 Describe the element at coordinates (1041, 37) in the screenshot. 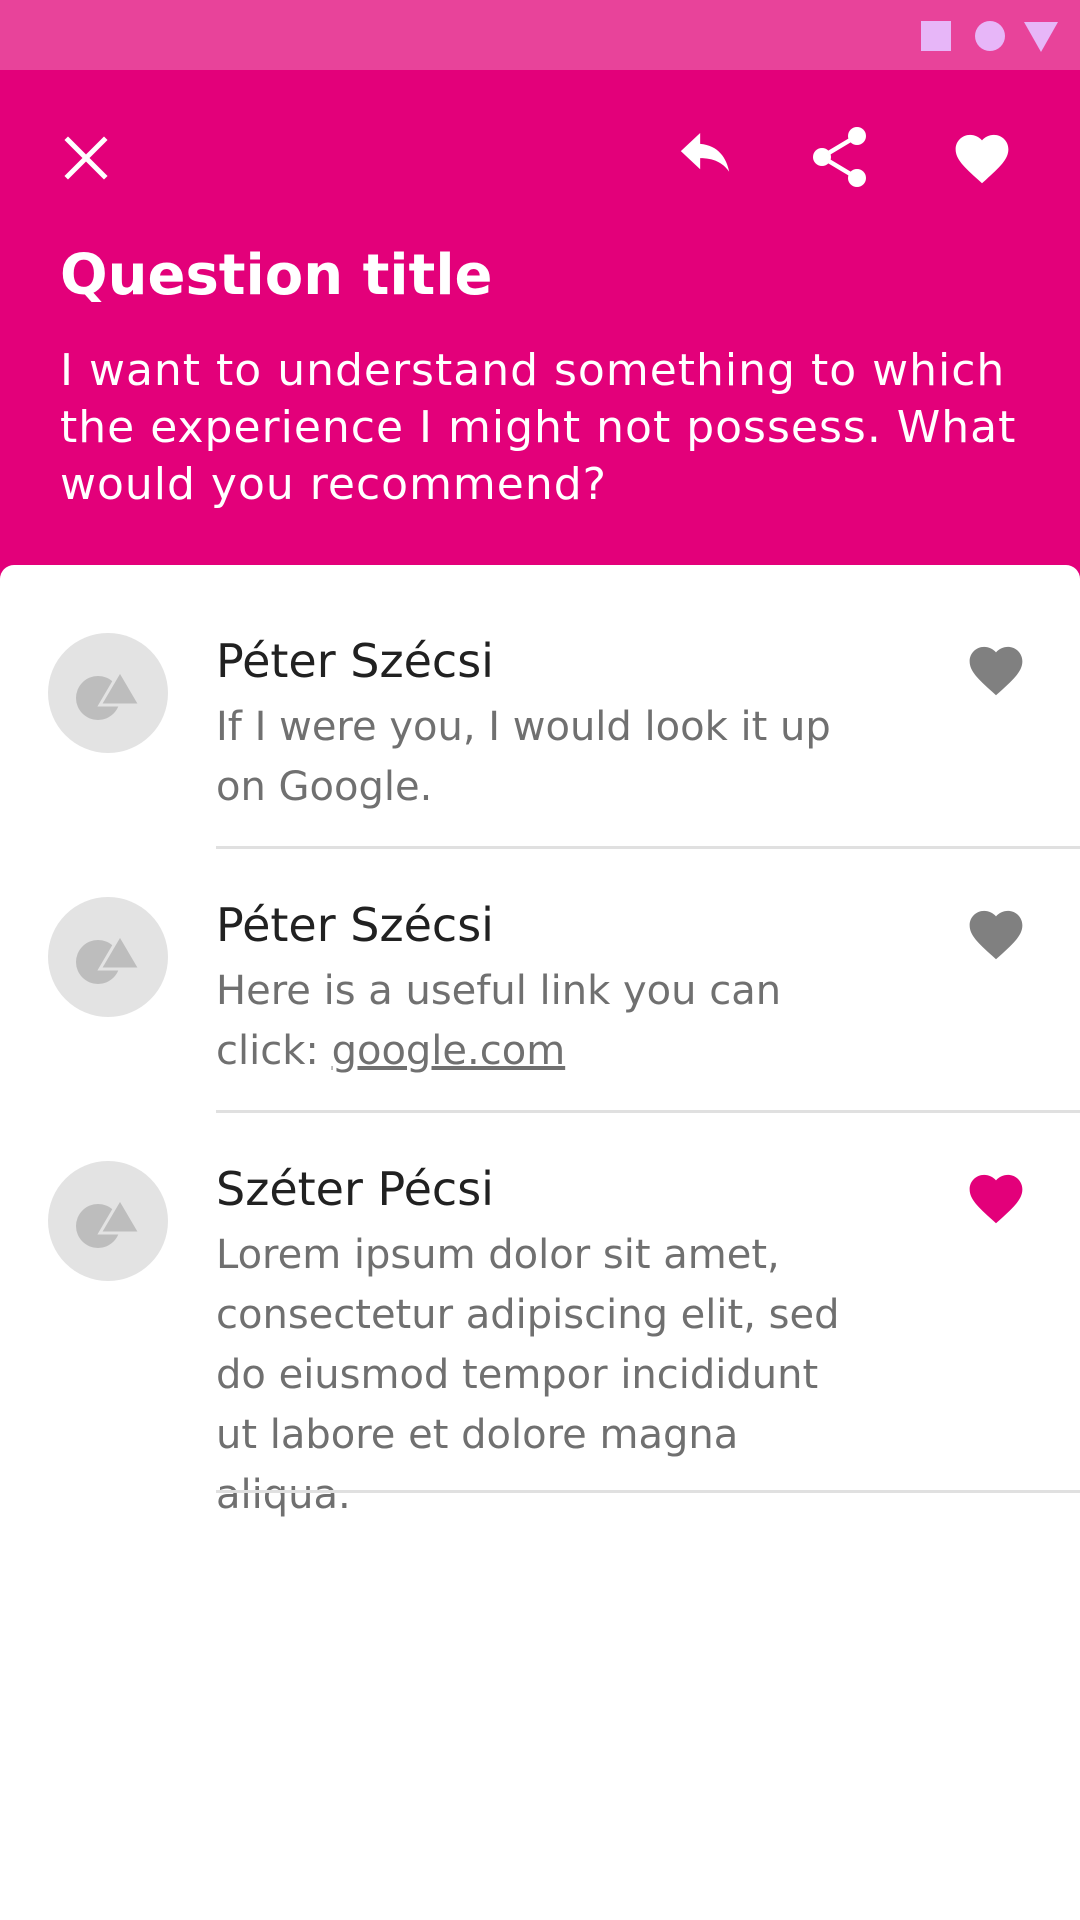

I see `triangle-icon` at that location.